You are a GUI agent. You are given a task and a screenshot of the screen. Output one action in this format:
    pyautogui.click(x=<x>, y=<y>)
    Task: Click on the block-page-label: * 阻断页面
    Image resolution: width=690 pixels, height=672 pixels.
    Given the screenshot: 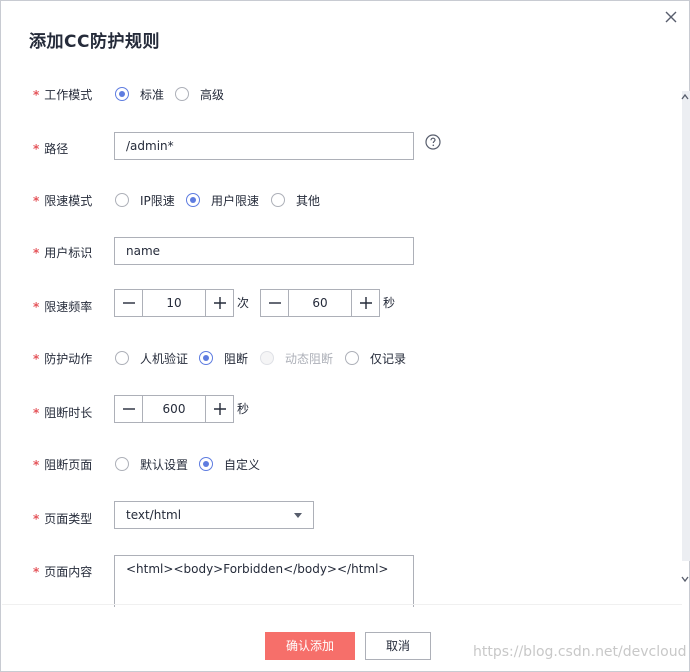 What is the action you would take?
    pyautogui.click(x=63, y=465)
    